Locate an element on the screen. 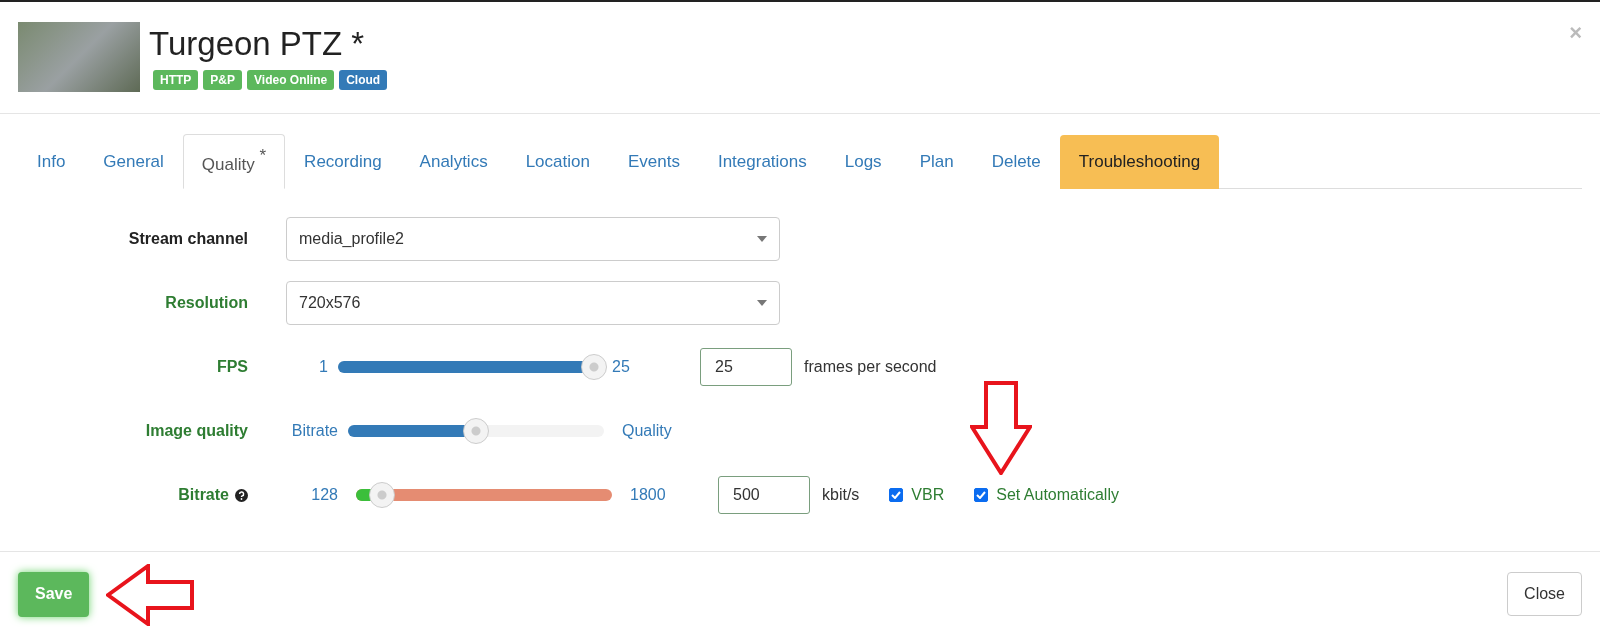 Image resolution: width=1600 pixels, height=636 pixels. dropdown-select: media_profile2 is located at coordinates (533, 239).